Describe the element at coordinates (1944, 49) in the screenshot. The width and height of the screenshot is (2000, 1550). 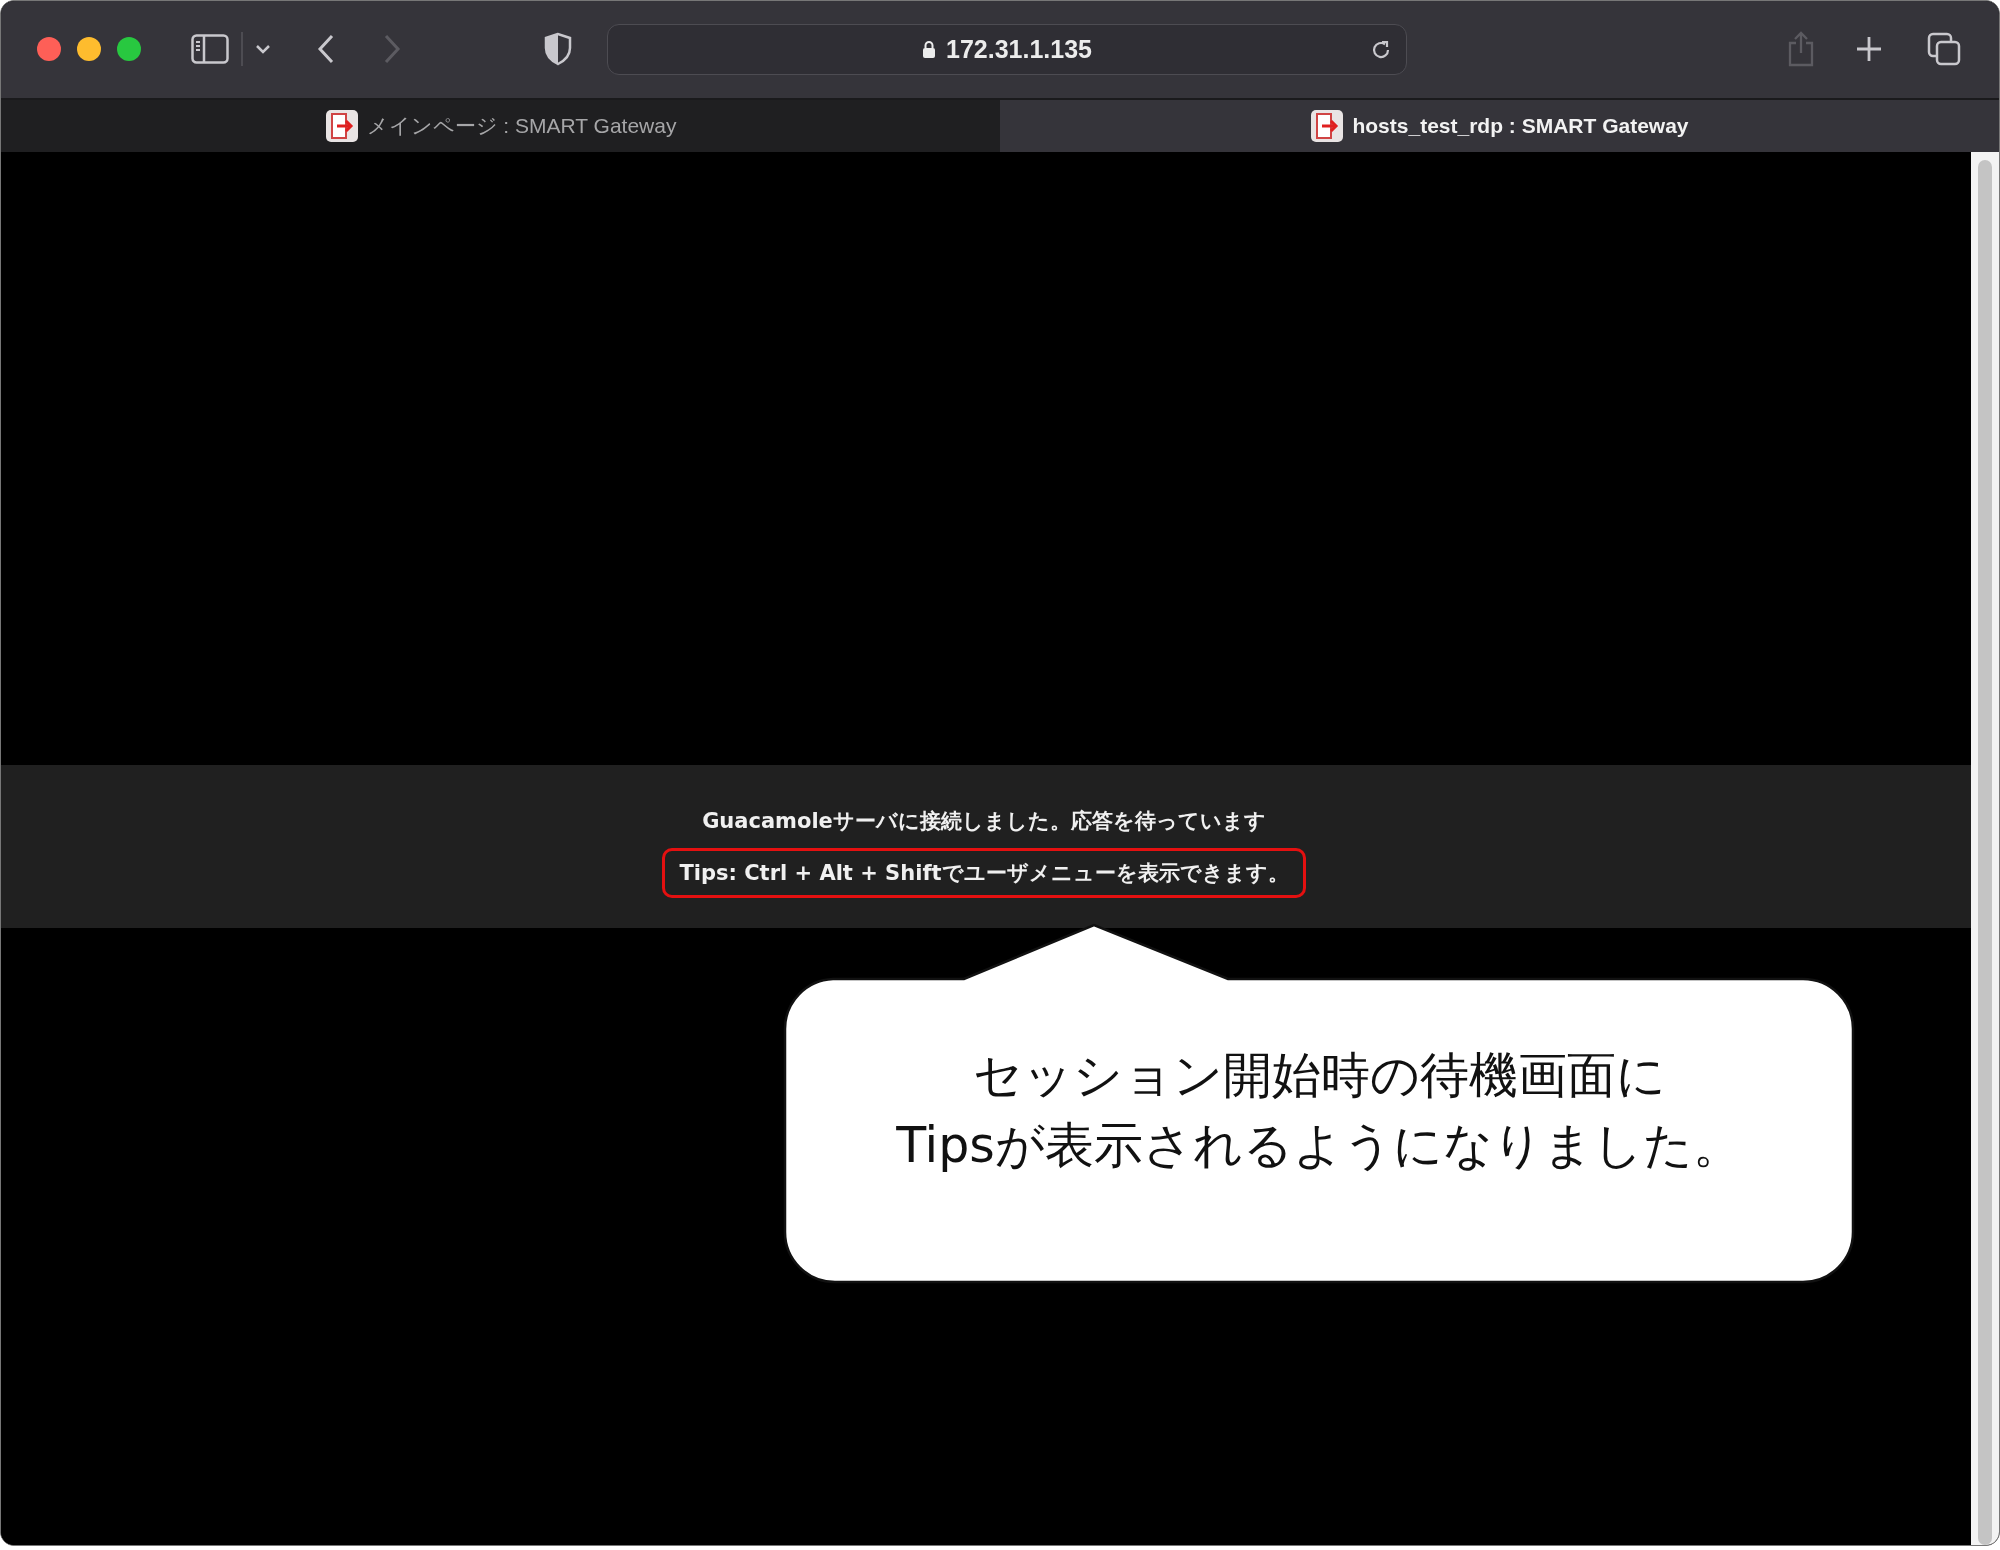
I see `tab-overview-icon` at that location.